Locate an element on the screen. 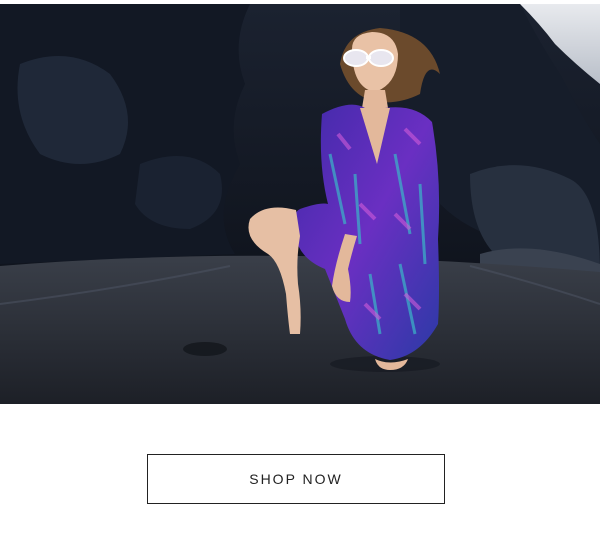 The width and height of the screenshot is (600, 558). shop-now-button: SHOP NOW is located at coordinates (296, 479).